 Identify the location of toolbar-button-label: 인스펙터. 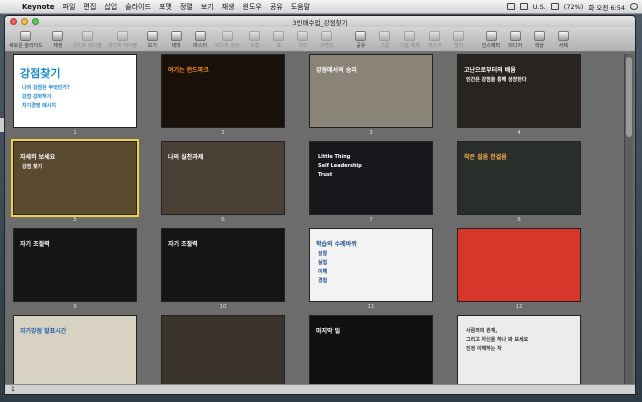
(491, 46).